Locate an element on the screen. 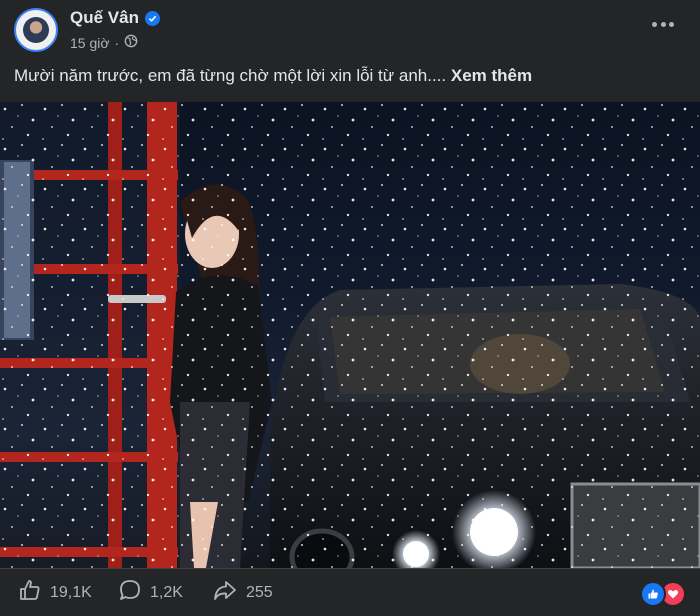  more-options-icon is located at coordinates (663, 24).